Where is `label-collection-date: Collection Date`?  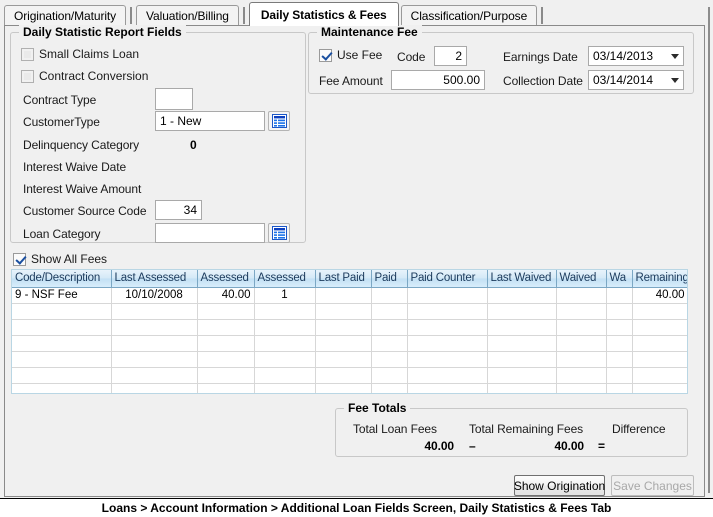 label-collection-date: Collection Date is located at coordinates (543, 81).